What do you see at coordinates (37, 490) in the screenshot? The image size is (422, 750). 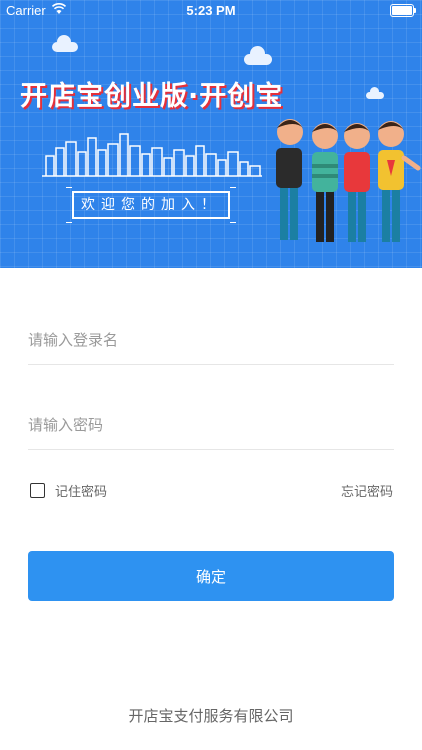 I see `remember-password-checkbox` at bounding box center [37, 490].